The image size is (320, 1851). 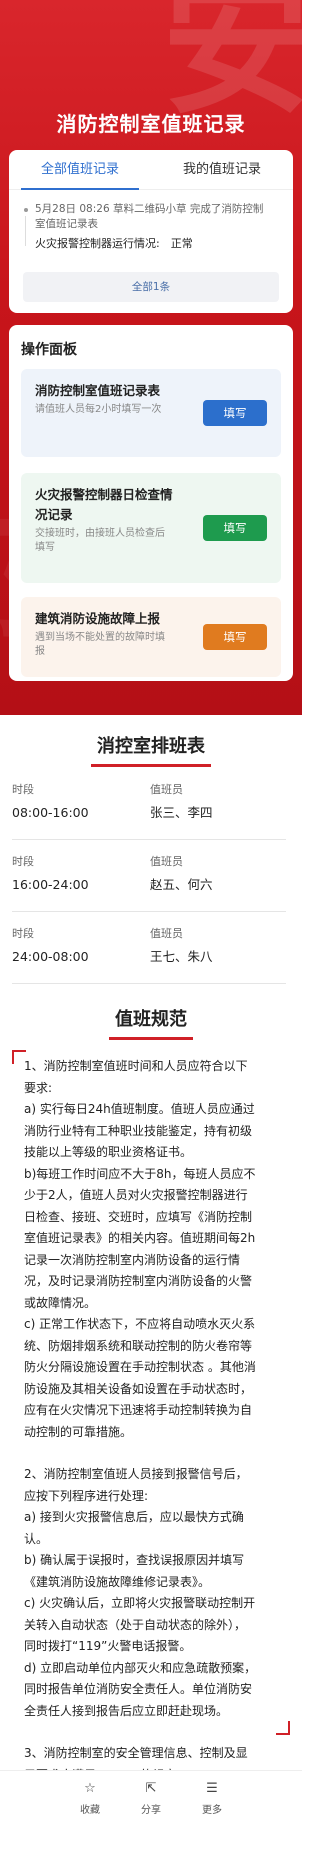 I want to click on rules-title: 值班规范, so click(x=151, y=1022).